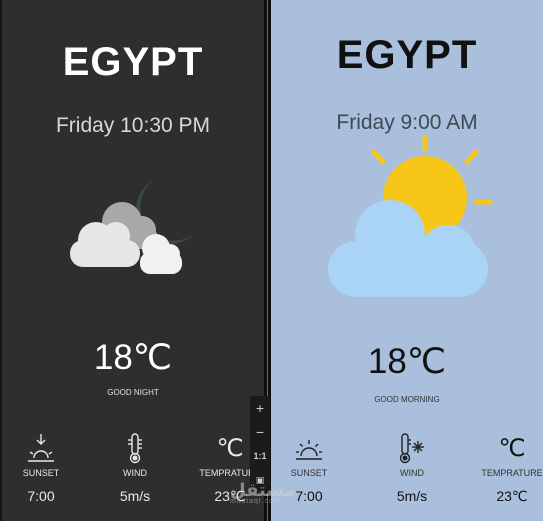 The width and height of the screenshot is (543, 521). Describe the element at coordinates (512, 496) in the screenshot. I see `stat-value: 23℃` at that location.